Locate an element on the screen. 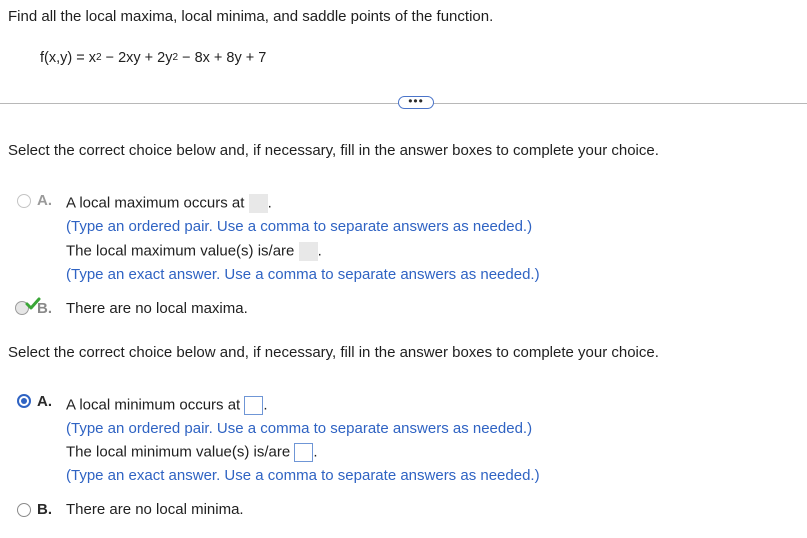 Image resolution: width=807 pixels, height=538 pixels. min-location-input is located at coordinates (254, 405).